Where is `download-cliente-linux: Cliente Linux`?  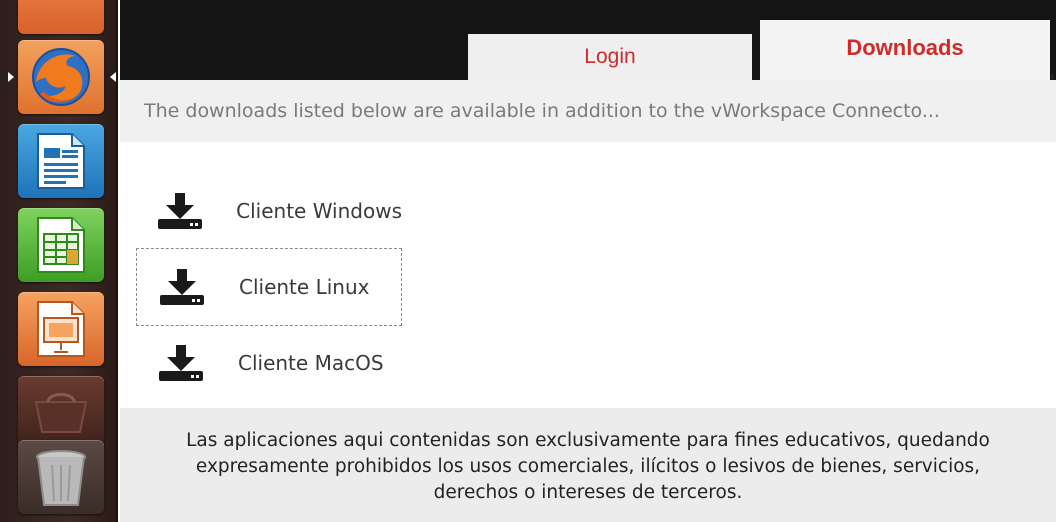
download-cliente-linux: Cliente Linux is located at coordinates (269, 287).